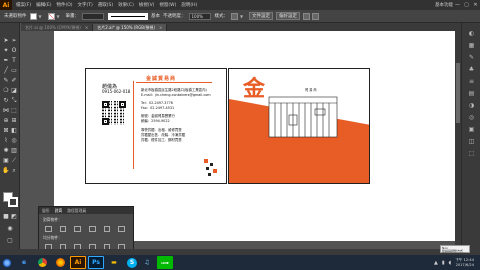 The image size is (480, 270). Describe the element at coordinates (471, 129) in the screenshot. I see `graphic-styles-panel-icon: ▣` at that location.